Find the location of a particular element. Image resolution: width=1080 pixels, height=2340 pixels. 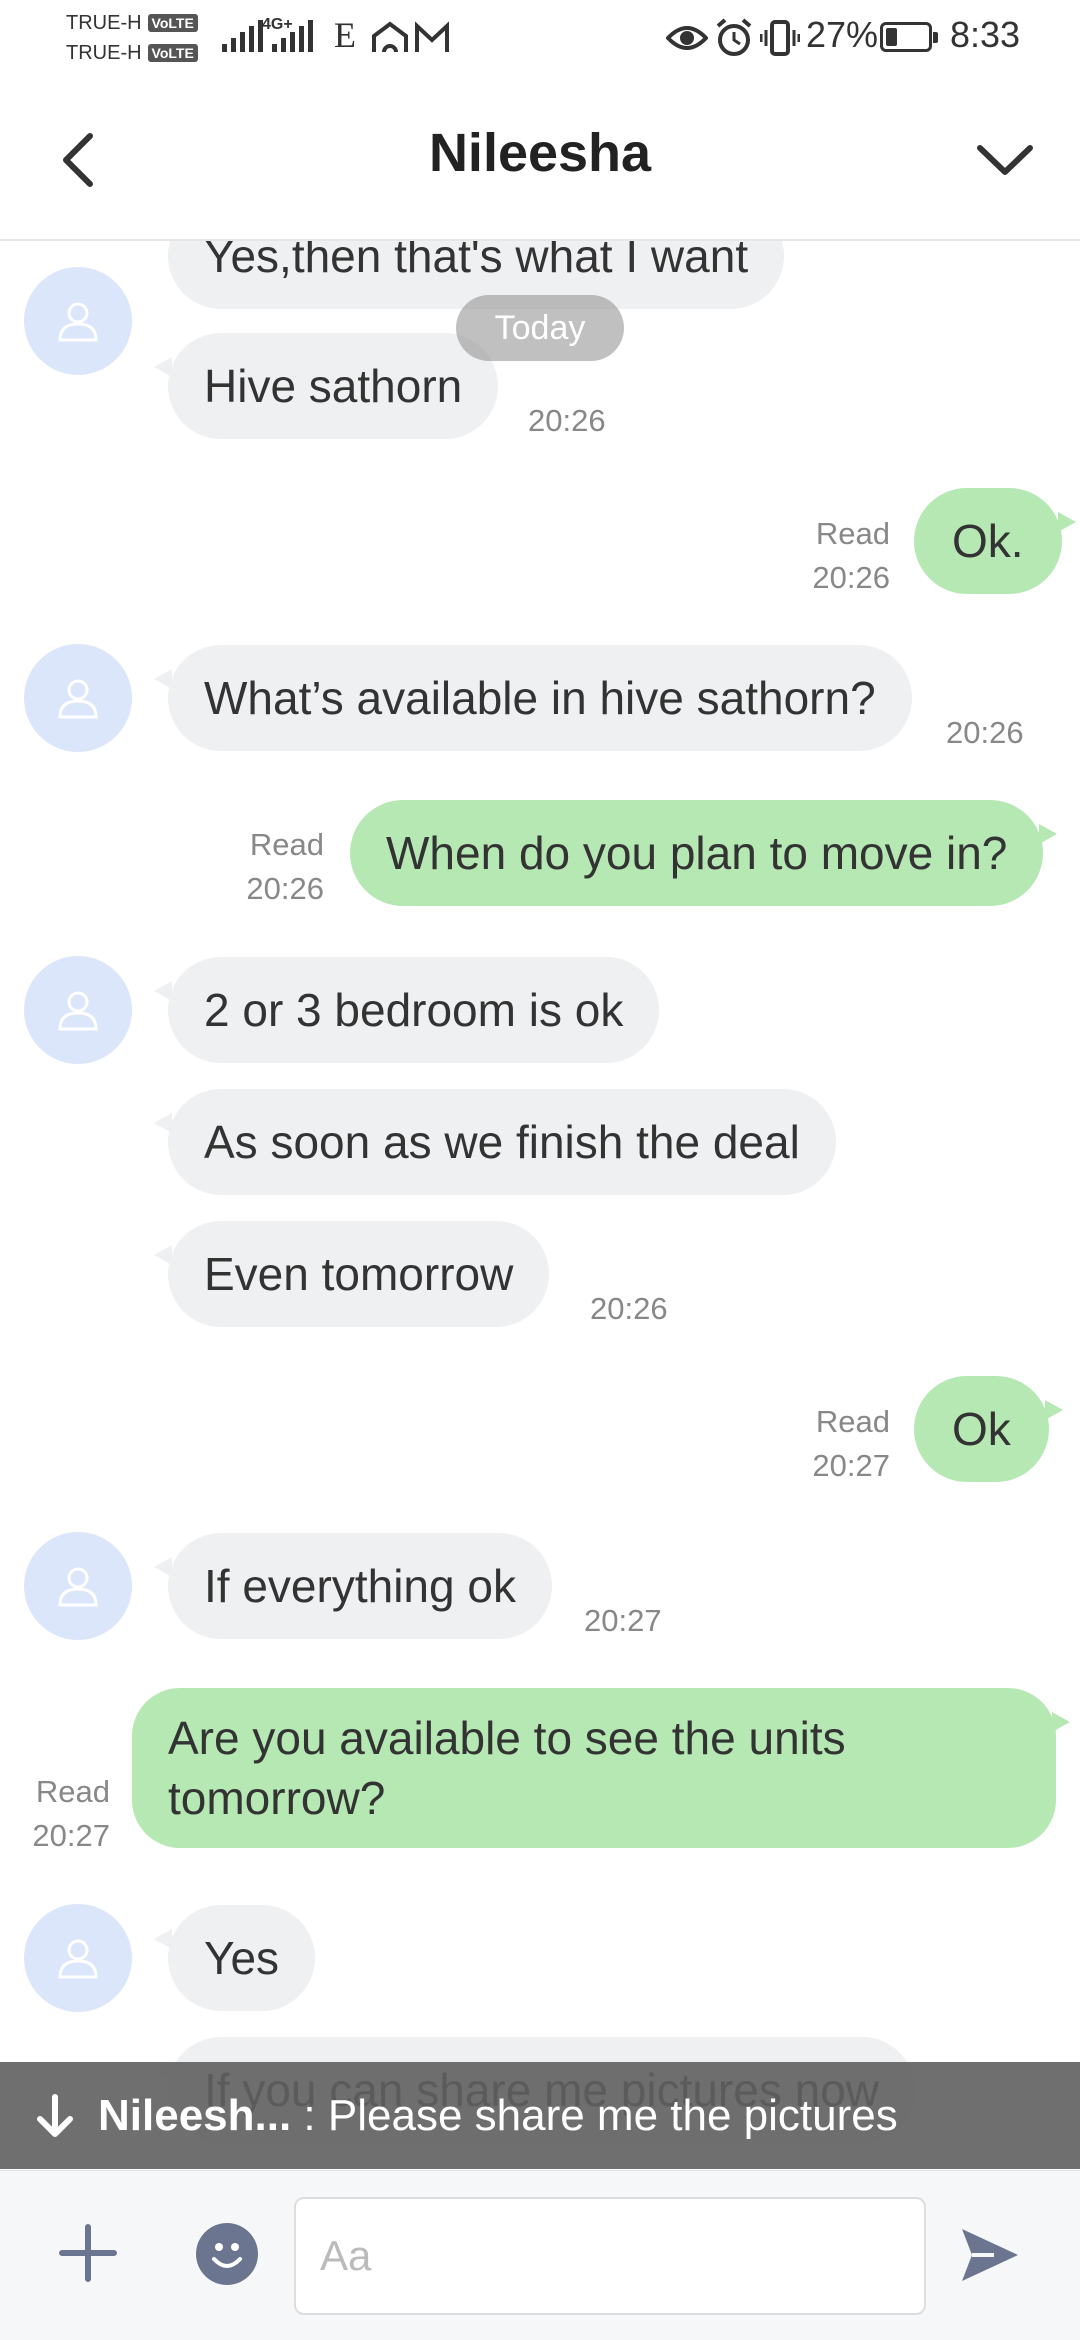

battery-icon is located at coordinates (909, 37).